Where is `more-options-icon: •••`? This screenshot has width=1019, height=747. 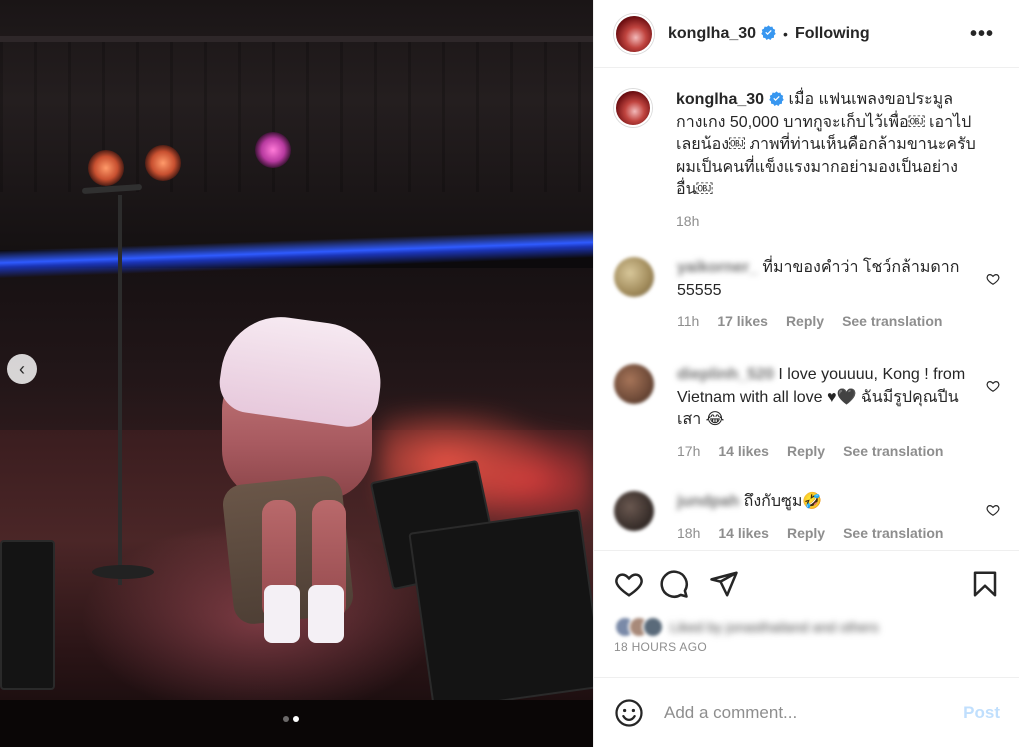
more-options-icon: ••• is located at coordinates (982, 34).